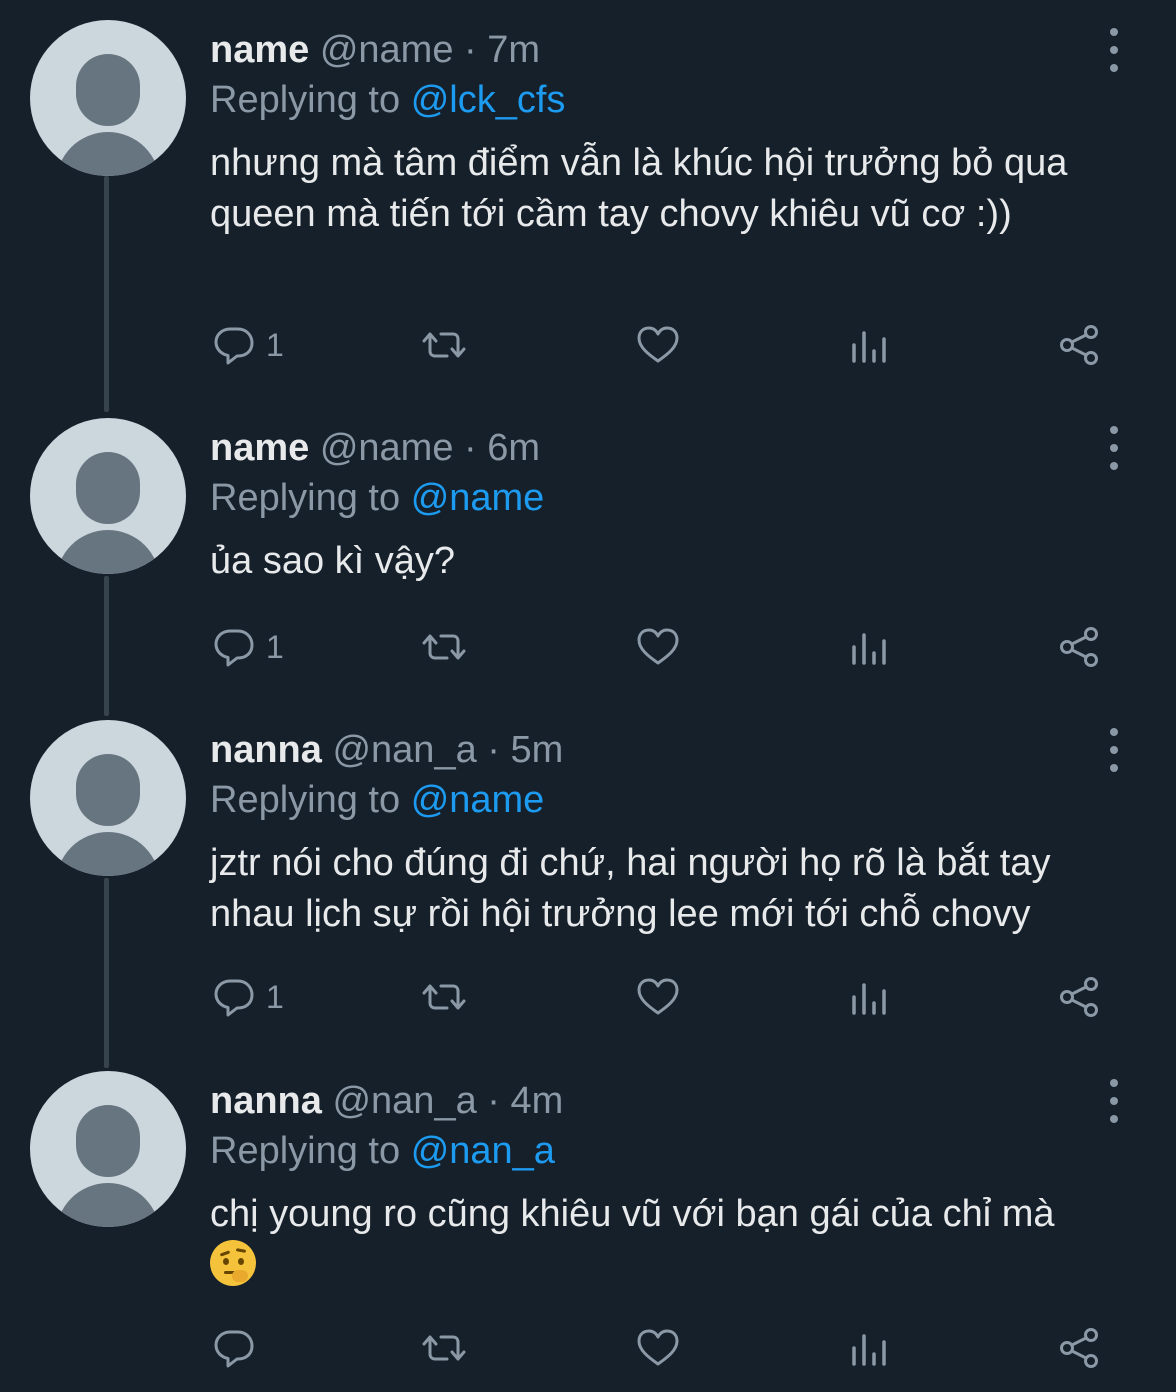 Image resolution: width=1176 pixels, height=1392 pixels. I want to click on timestamp: 5m, so click(537, 750).